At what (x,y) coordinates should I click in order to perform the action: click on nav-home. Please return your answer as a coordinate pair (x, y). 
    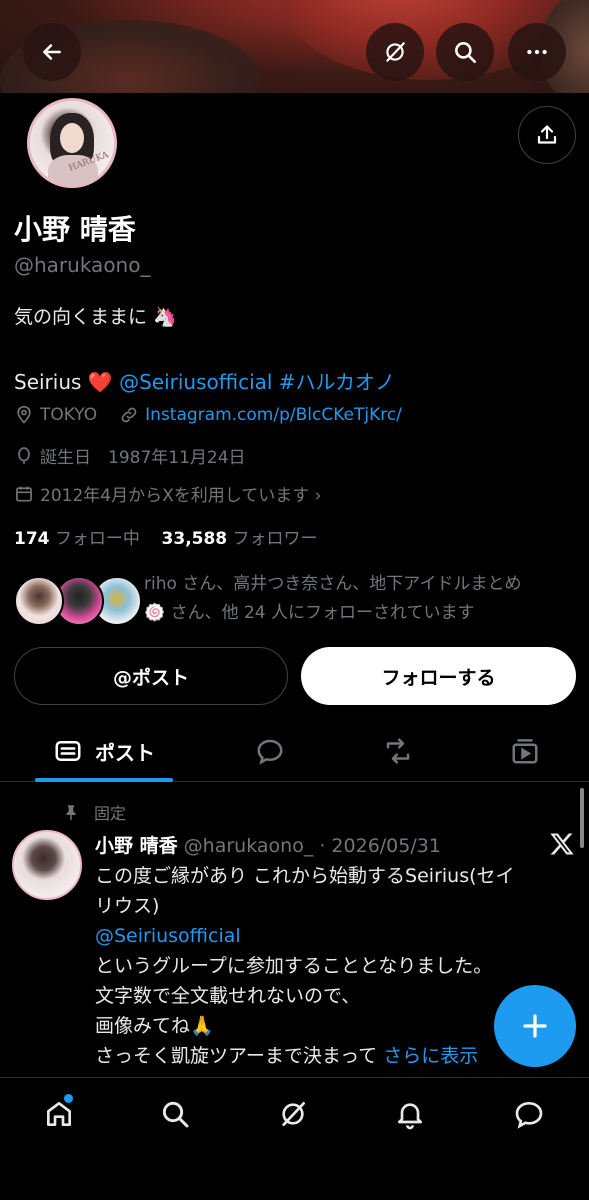
    Looking at the image, I should click on (59, 1114).